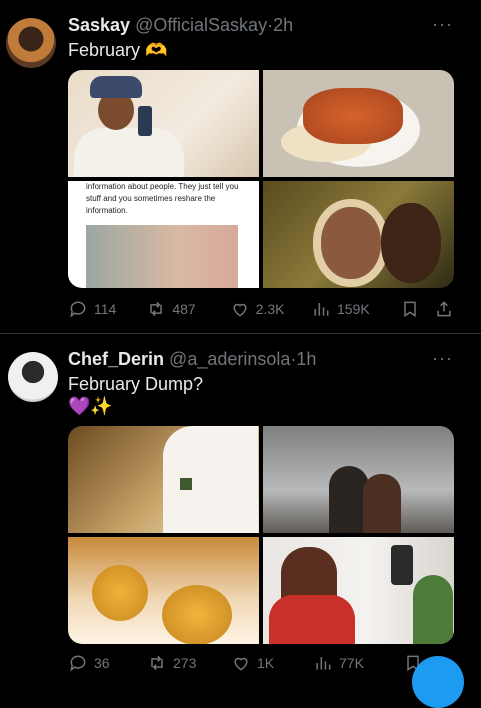  I want to click on retweet-button: 487, so click(187, 309).